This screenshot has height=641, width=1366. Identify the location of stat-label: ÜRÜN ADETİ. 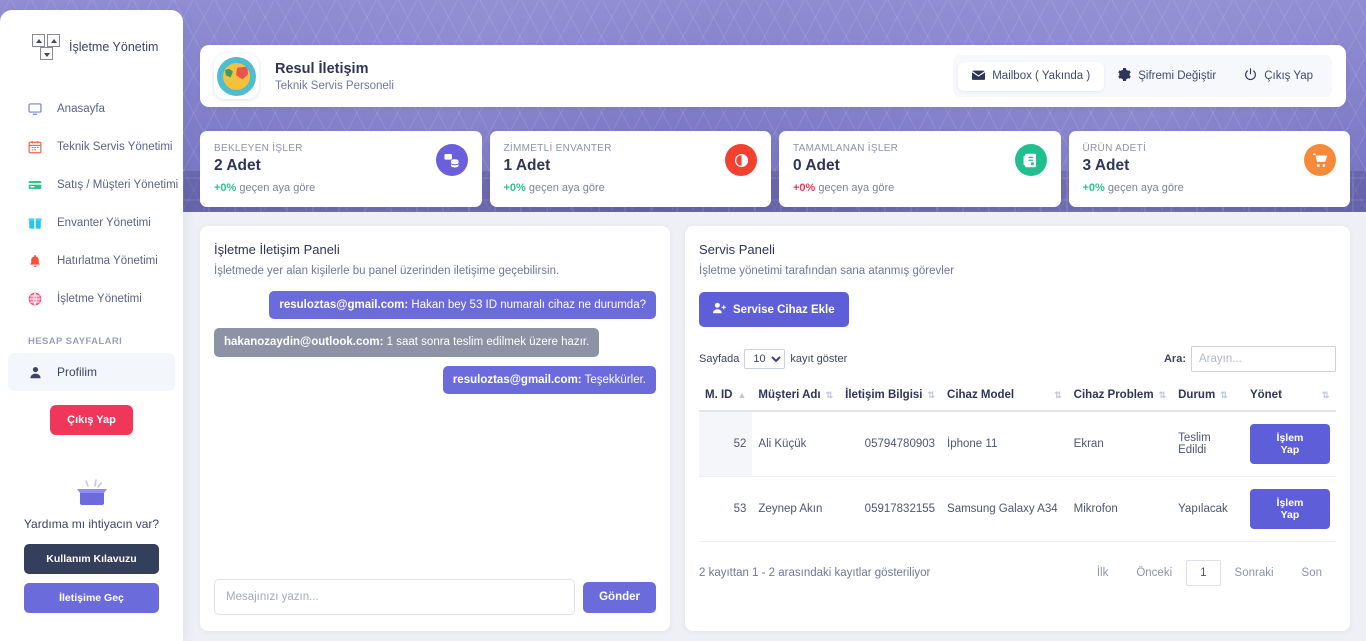
(1114, 148).